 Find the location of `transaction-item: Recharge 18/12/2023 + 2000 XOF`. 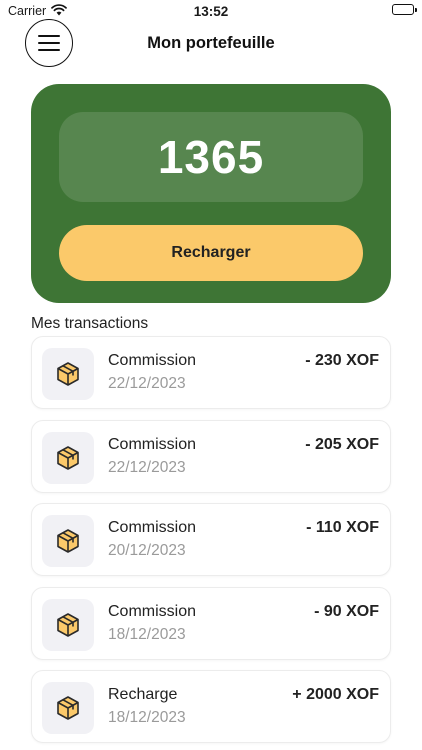

transaction-item: Recharge 18/12/2023 + 2000 XOF is located at coordinates (211, 706).